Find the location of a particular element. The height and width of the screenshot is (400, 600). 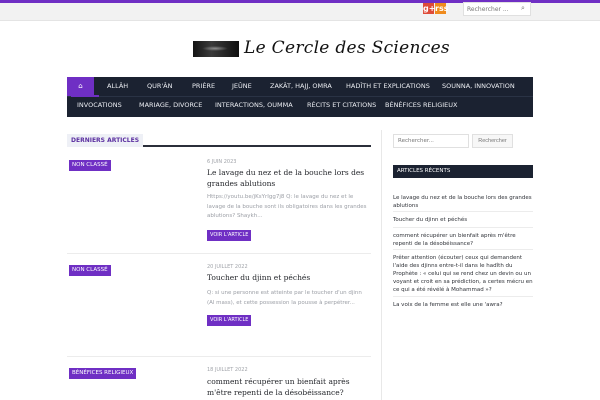

nav-item-zakat-hajj-omra: ZAKÂT, HAJJ, OMRA is located at coordinates (301, 86).